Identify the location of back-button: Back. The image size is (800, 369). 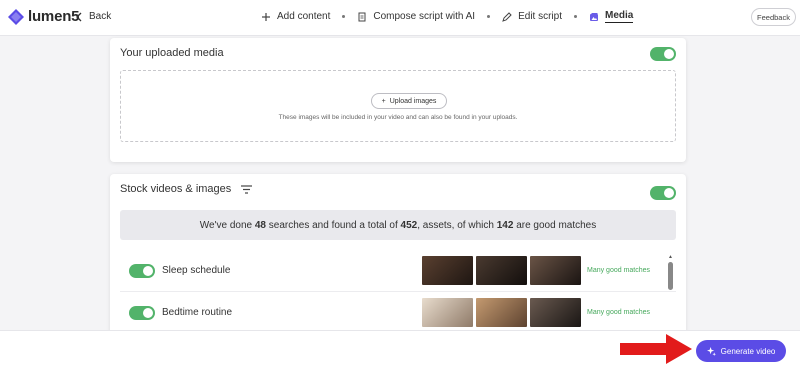
(93, 16).